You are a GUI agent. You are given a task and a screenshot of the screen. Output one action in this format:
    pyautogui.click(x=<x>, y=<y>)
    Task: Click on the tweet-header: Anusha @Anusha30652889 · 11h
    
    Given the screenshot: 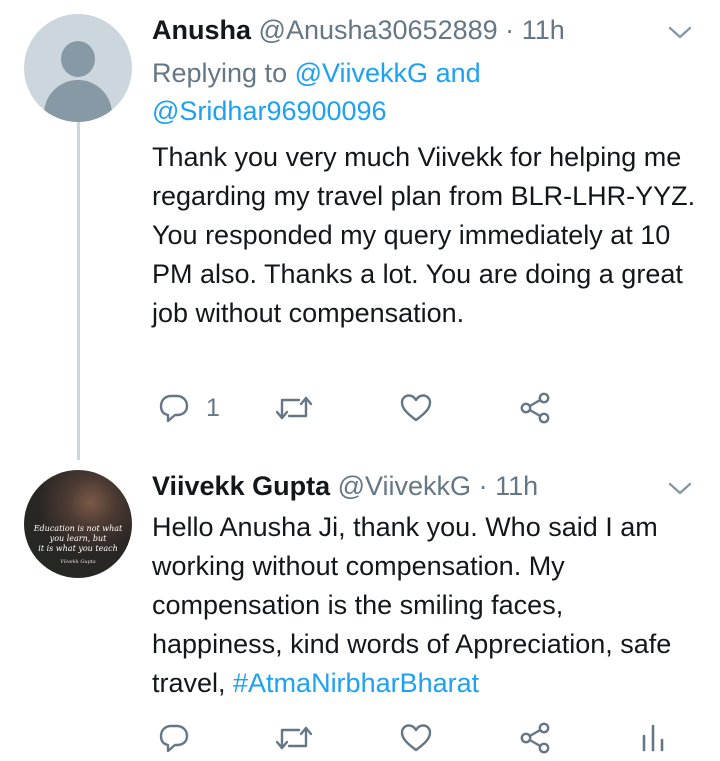 What is the action you would take?
    pyautogui.click(x=358, y=30)
    